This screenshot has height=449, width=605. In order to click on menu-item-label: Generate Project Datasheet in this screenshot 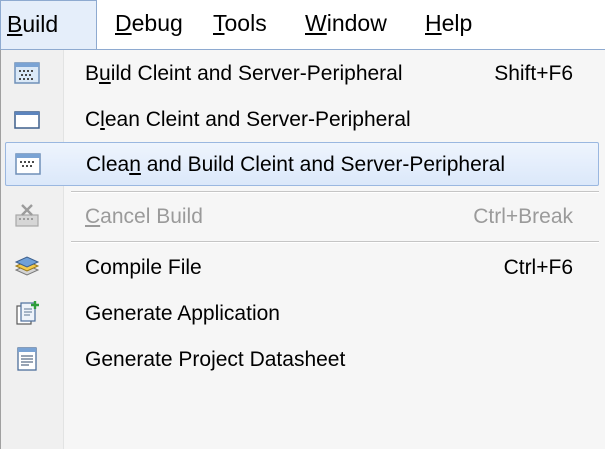, I will do `click(215, 359)`.